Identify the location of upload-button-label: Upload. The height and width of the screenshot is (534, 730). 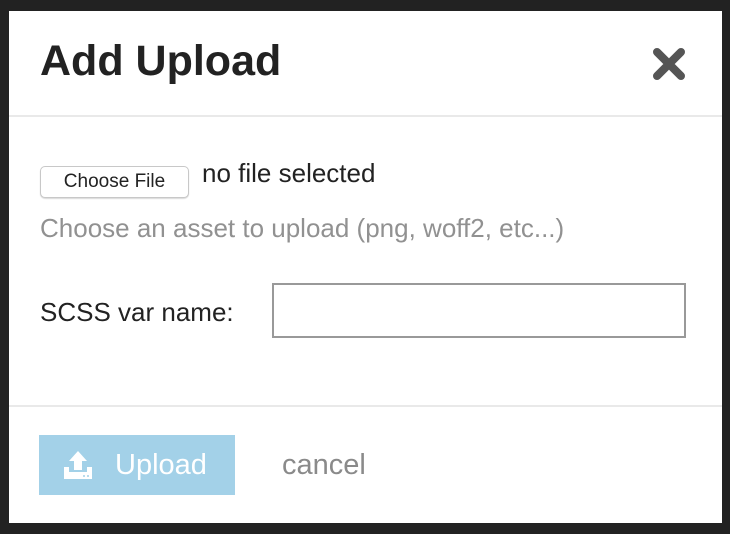
(161, 464).